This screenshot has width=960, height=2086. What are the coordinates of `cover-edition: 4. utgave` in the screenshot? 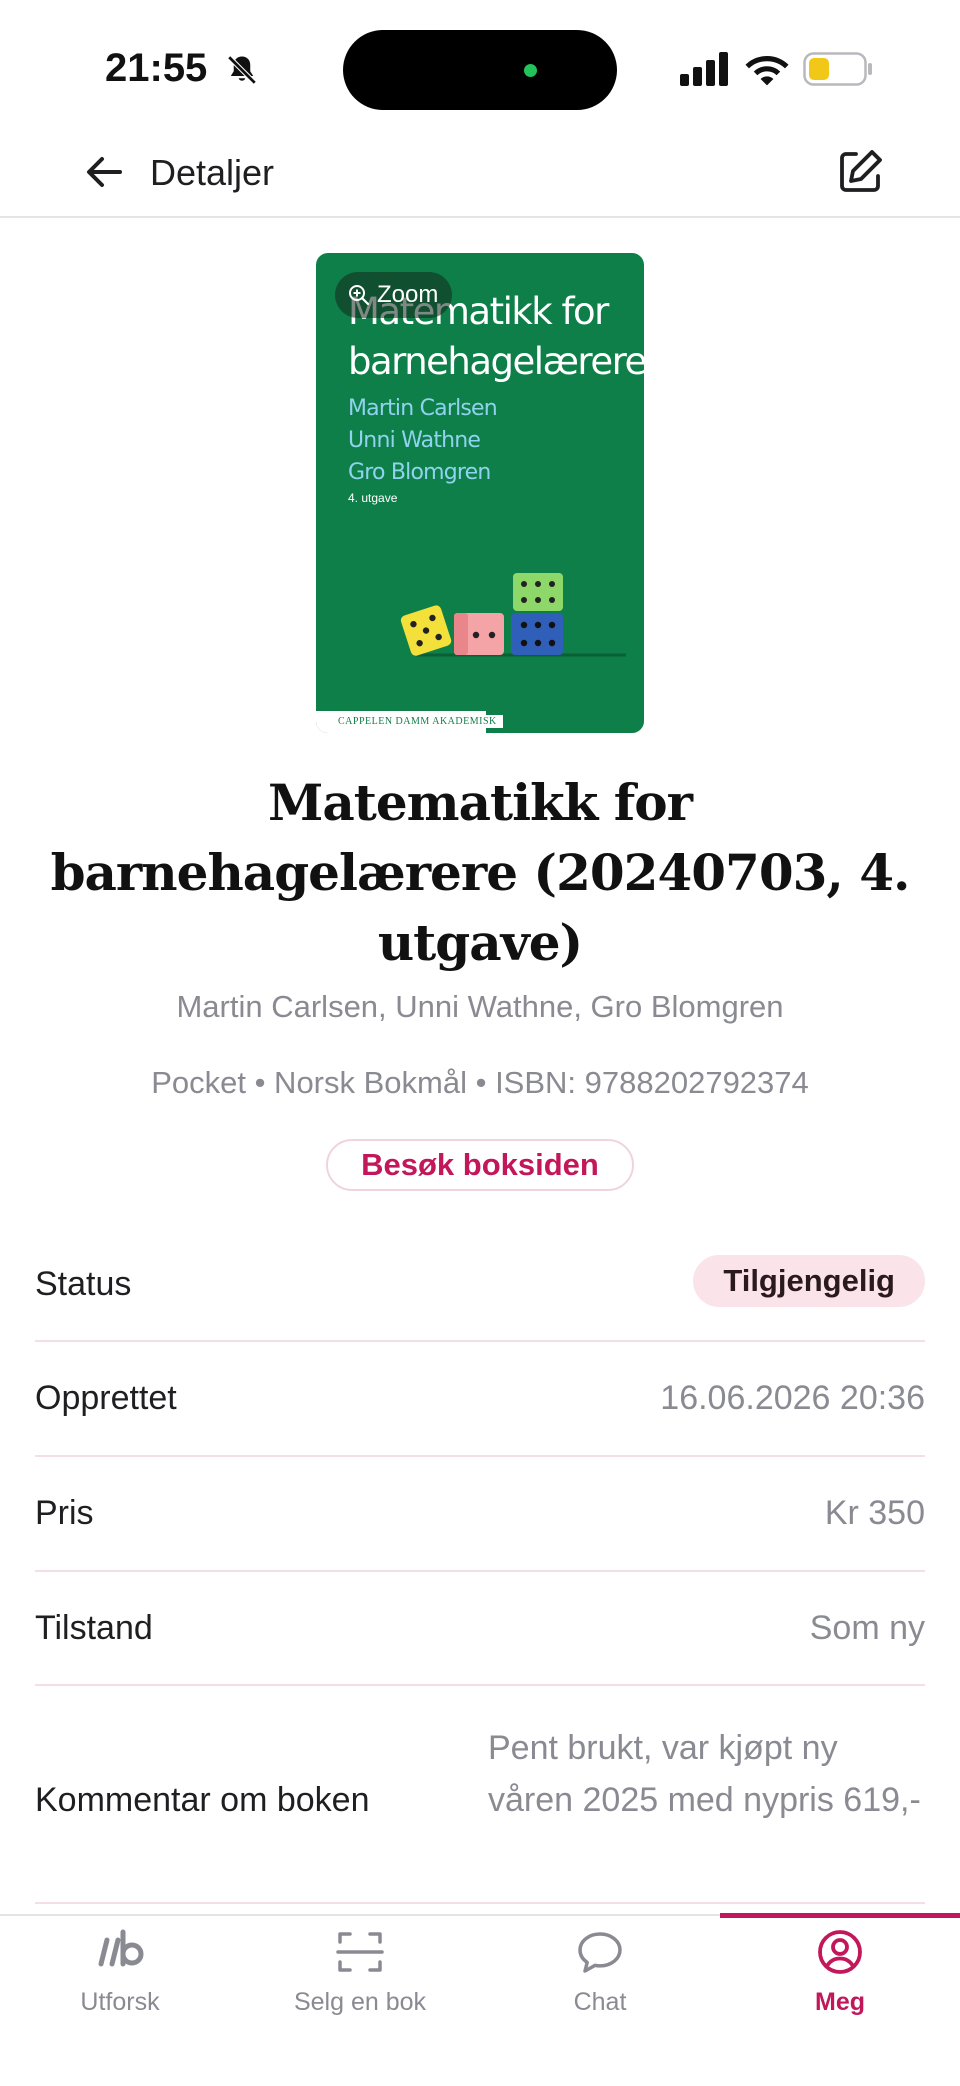 It's located at (373, 498).